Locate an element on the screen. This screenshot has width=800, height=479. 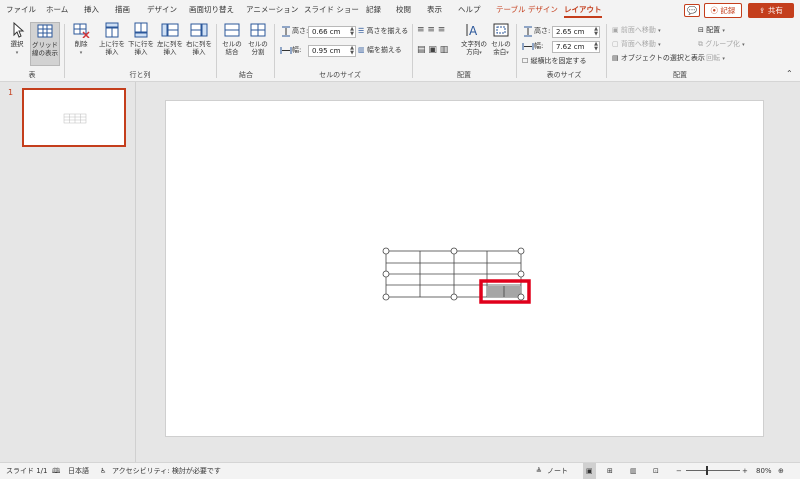
row-height-value: 0.66 cm is located at coordinates (326, 32).